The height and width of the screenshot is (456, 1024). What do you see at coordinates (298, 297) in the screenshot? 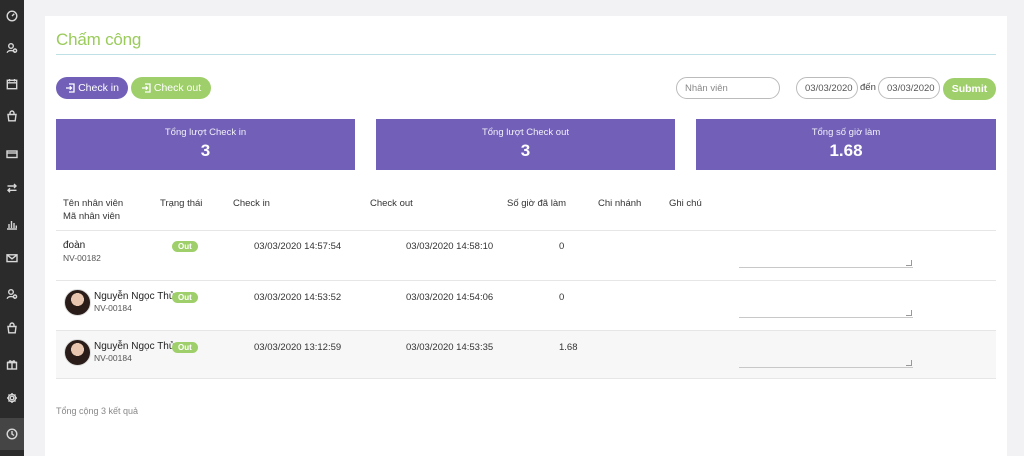
I see `checkin-time: 03/03/2020 14:53:52` at bounding box center [298, 297].